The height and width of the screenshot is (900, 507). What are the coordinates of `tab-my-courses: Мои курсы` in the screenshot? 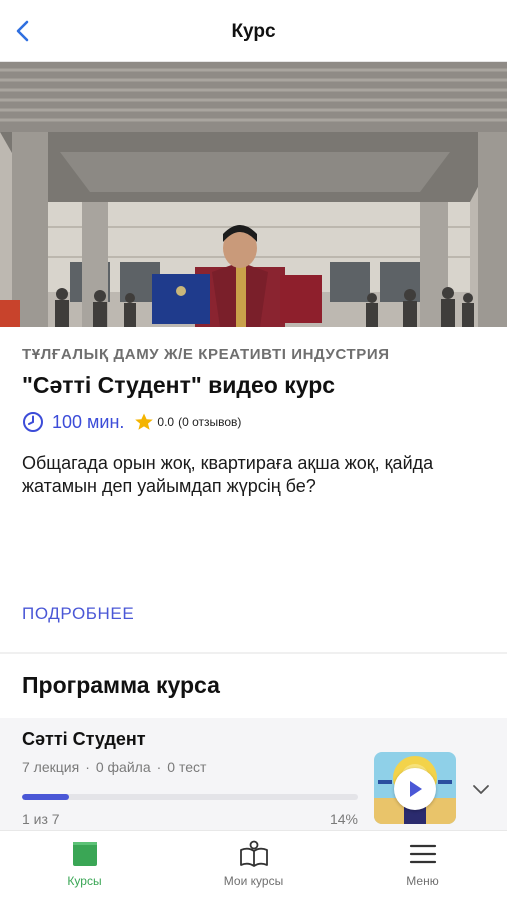 It's located at (253, 865).